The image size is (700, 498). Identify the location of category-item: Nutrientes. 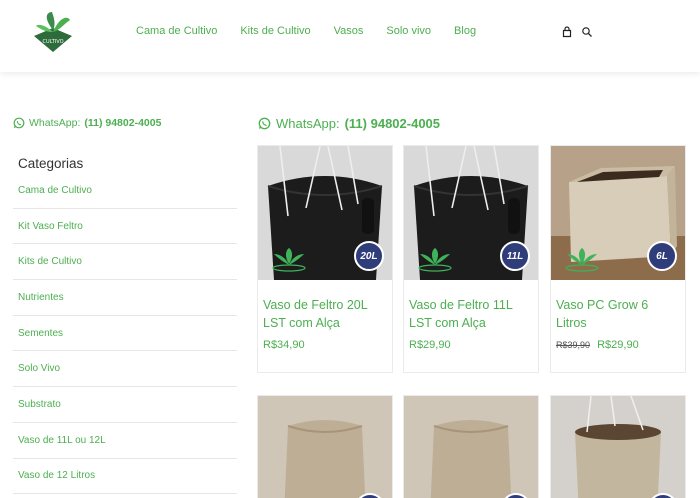
(125, 298).